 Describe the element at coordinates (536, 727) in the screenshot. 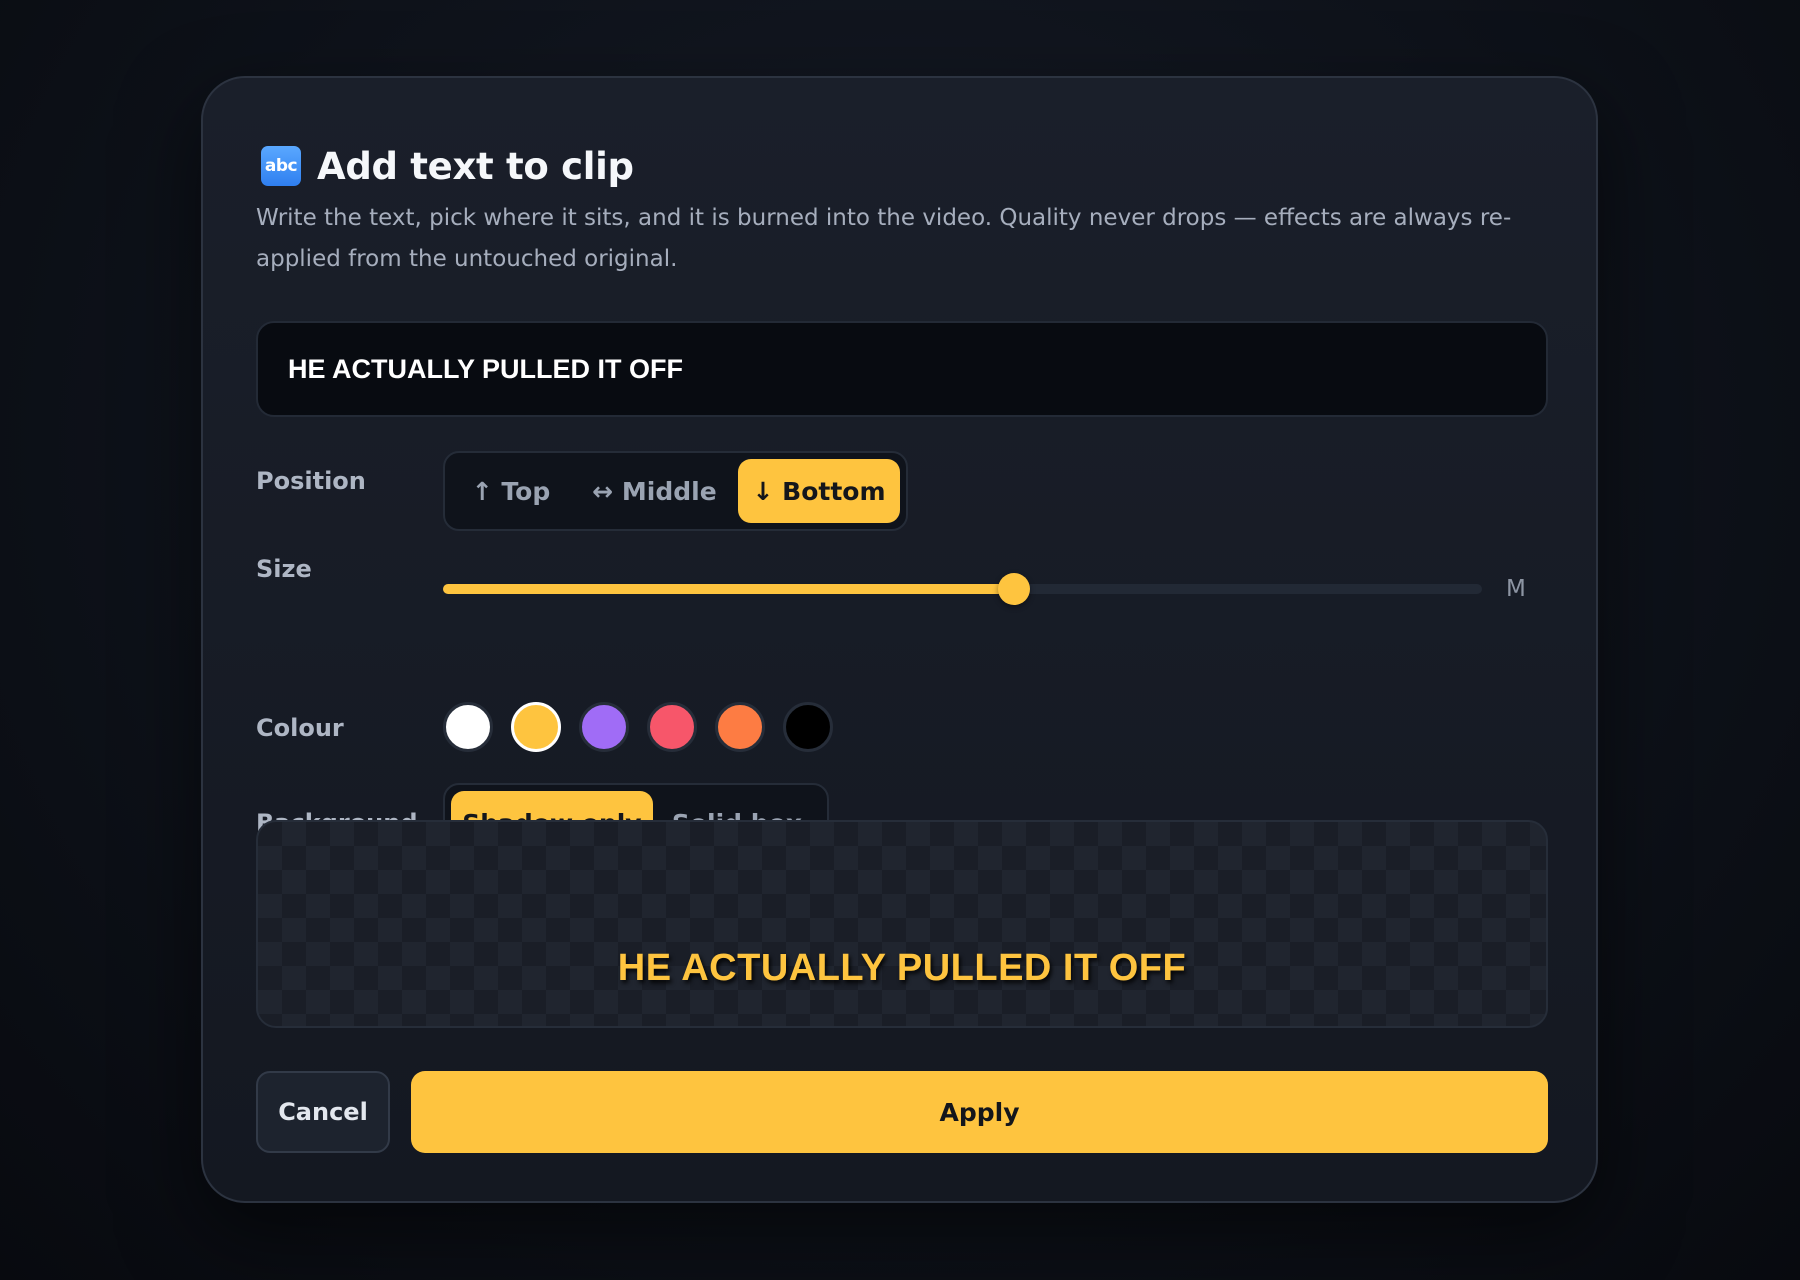

I see `colour-swatch-yellow` at that location.